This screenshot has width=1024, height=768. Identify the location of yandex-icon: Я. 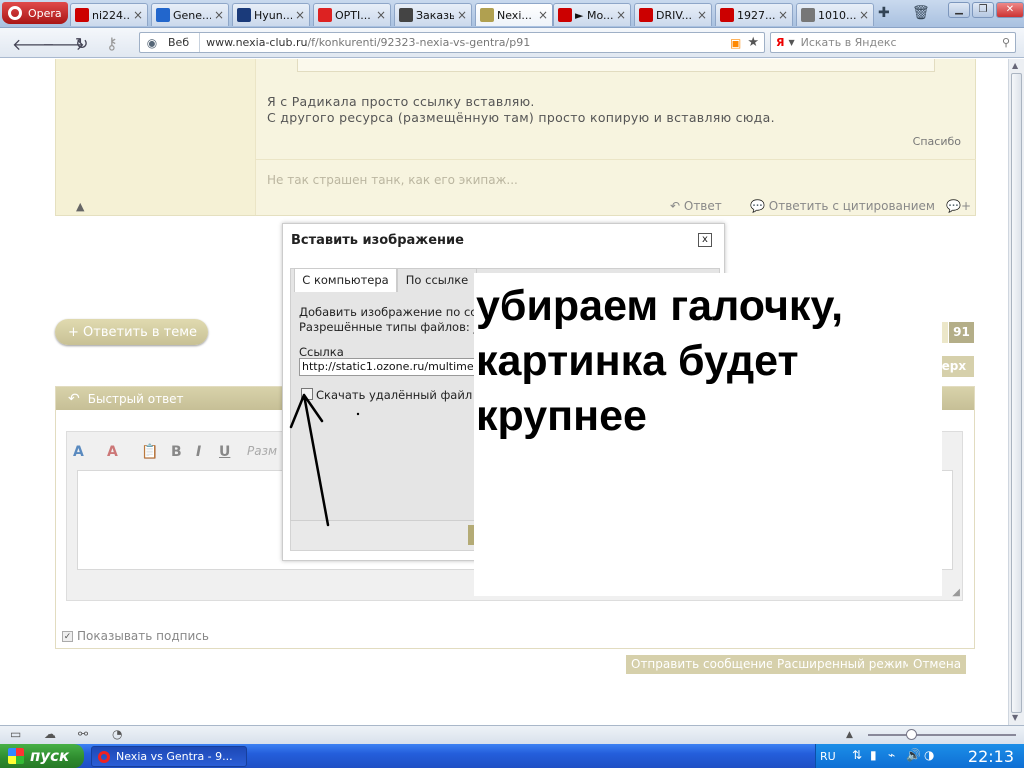
(780, 42).